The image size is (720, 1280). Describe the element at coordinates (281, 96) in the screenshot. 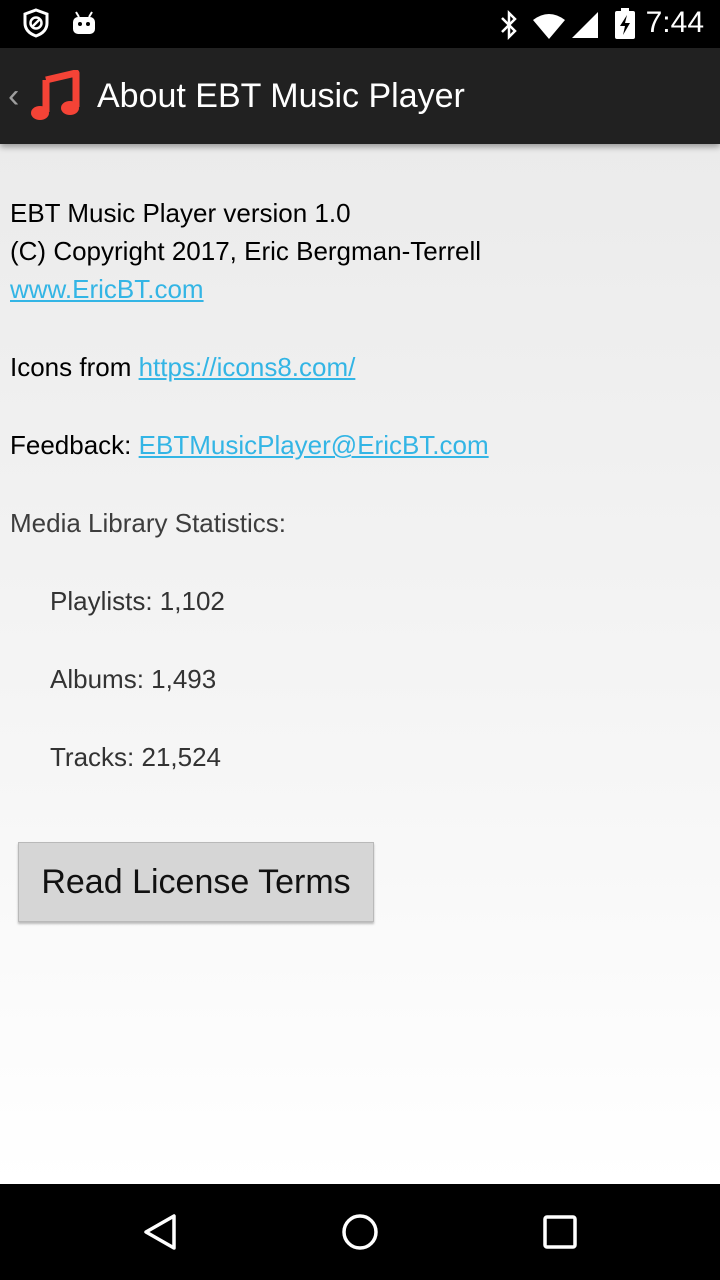

I see `page-title: About EBT Music Player` at that location.